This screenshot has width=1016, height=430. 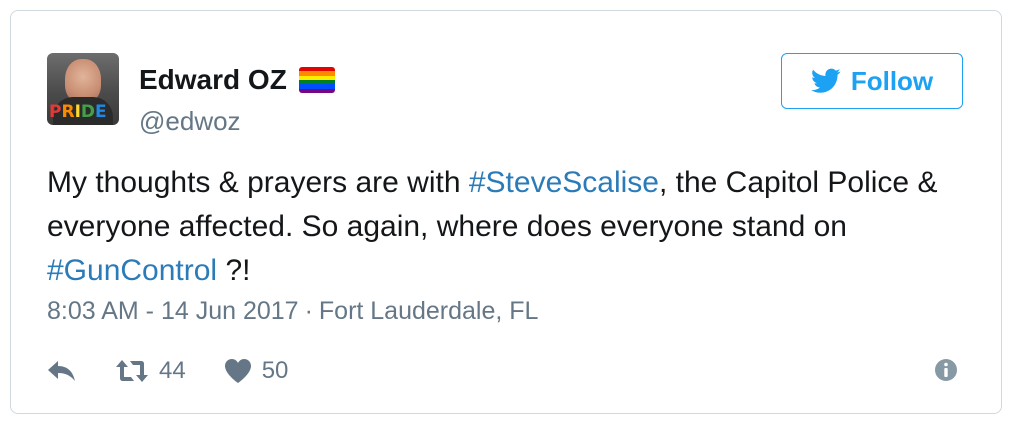 What do you see at coordinates (132, 270) in the screenshot?
I see `hashtag-link-guncontrol: #GunControl` at bounding box center [132, 270].